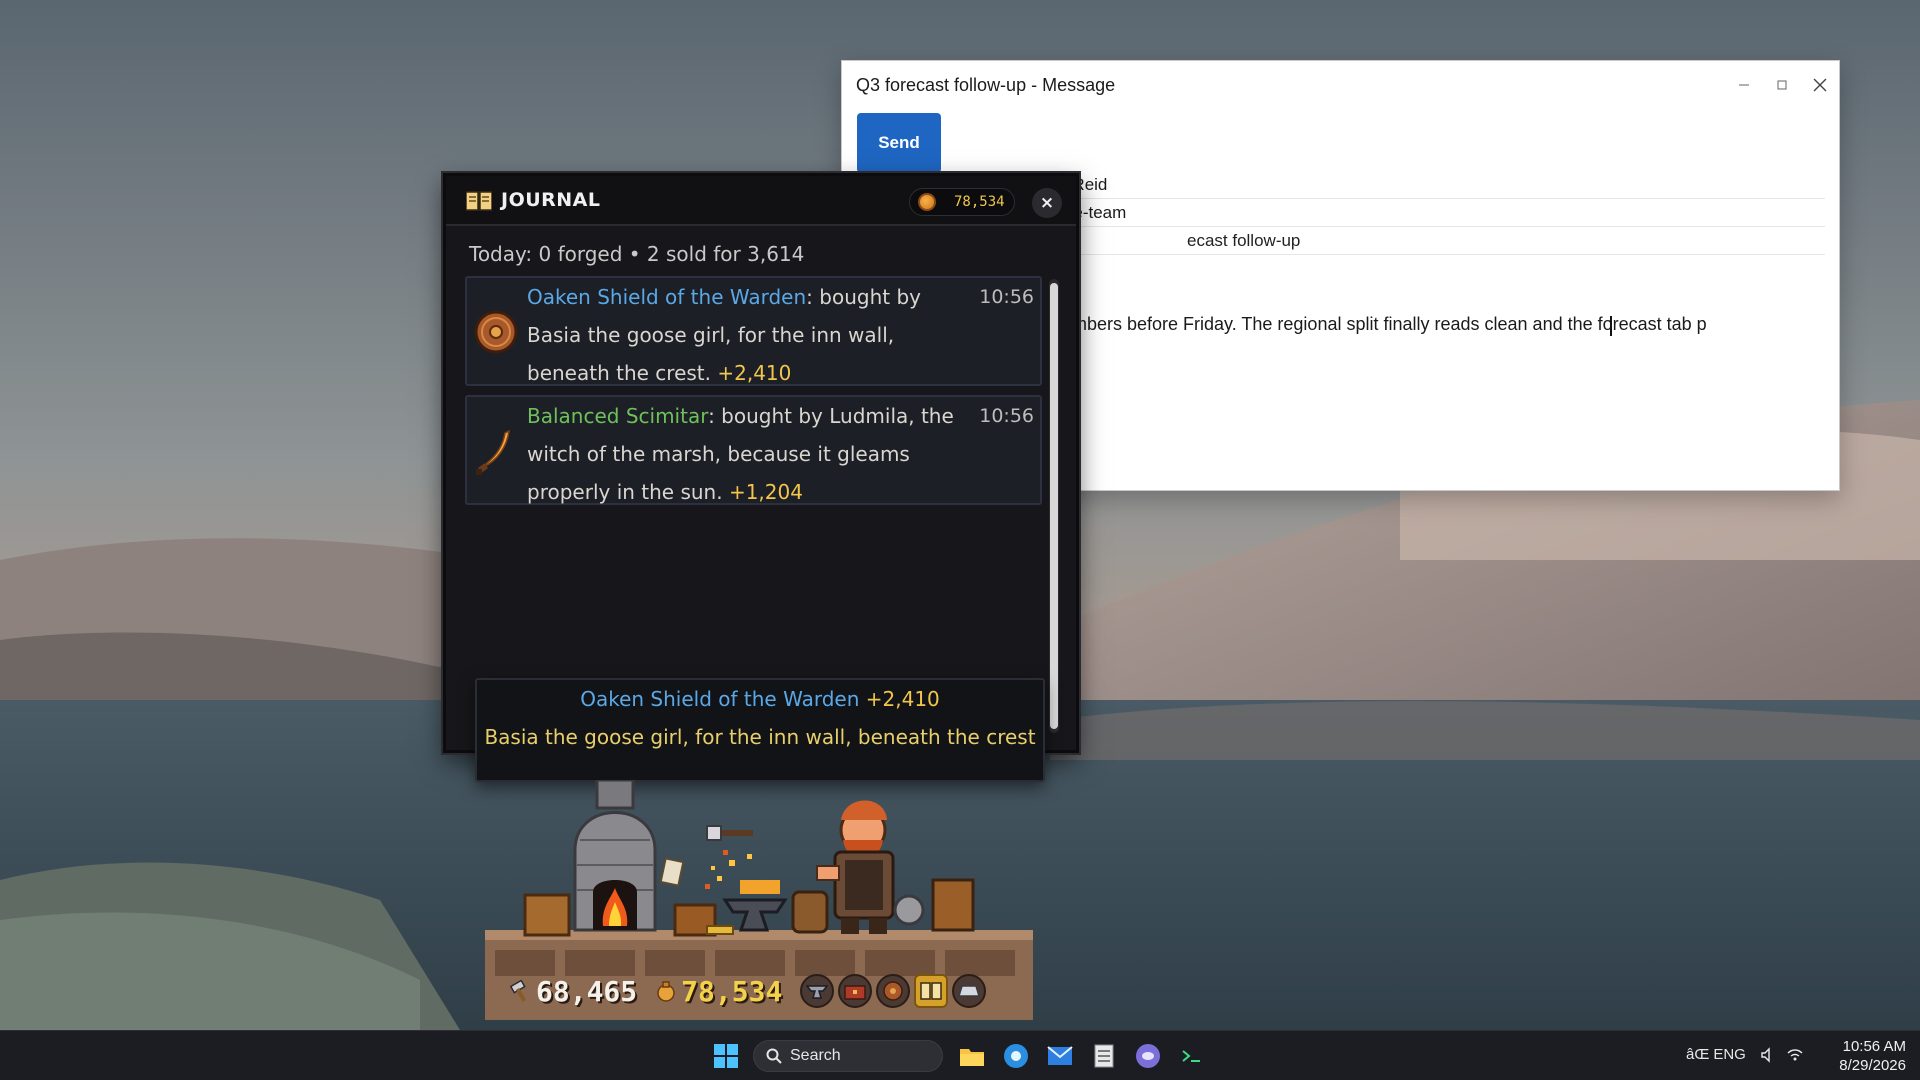  I want to click on hud-buttons, so click(891, 991).